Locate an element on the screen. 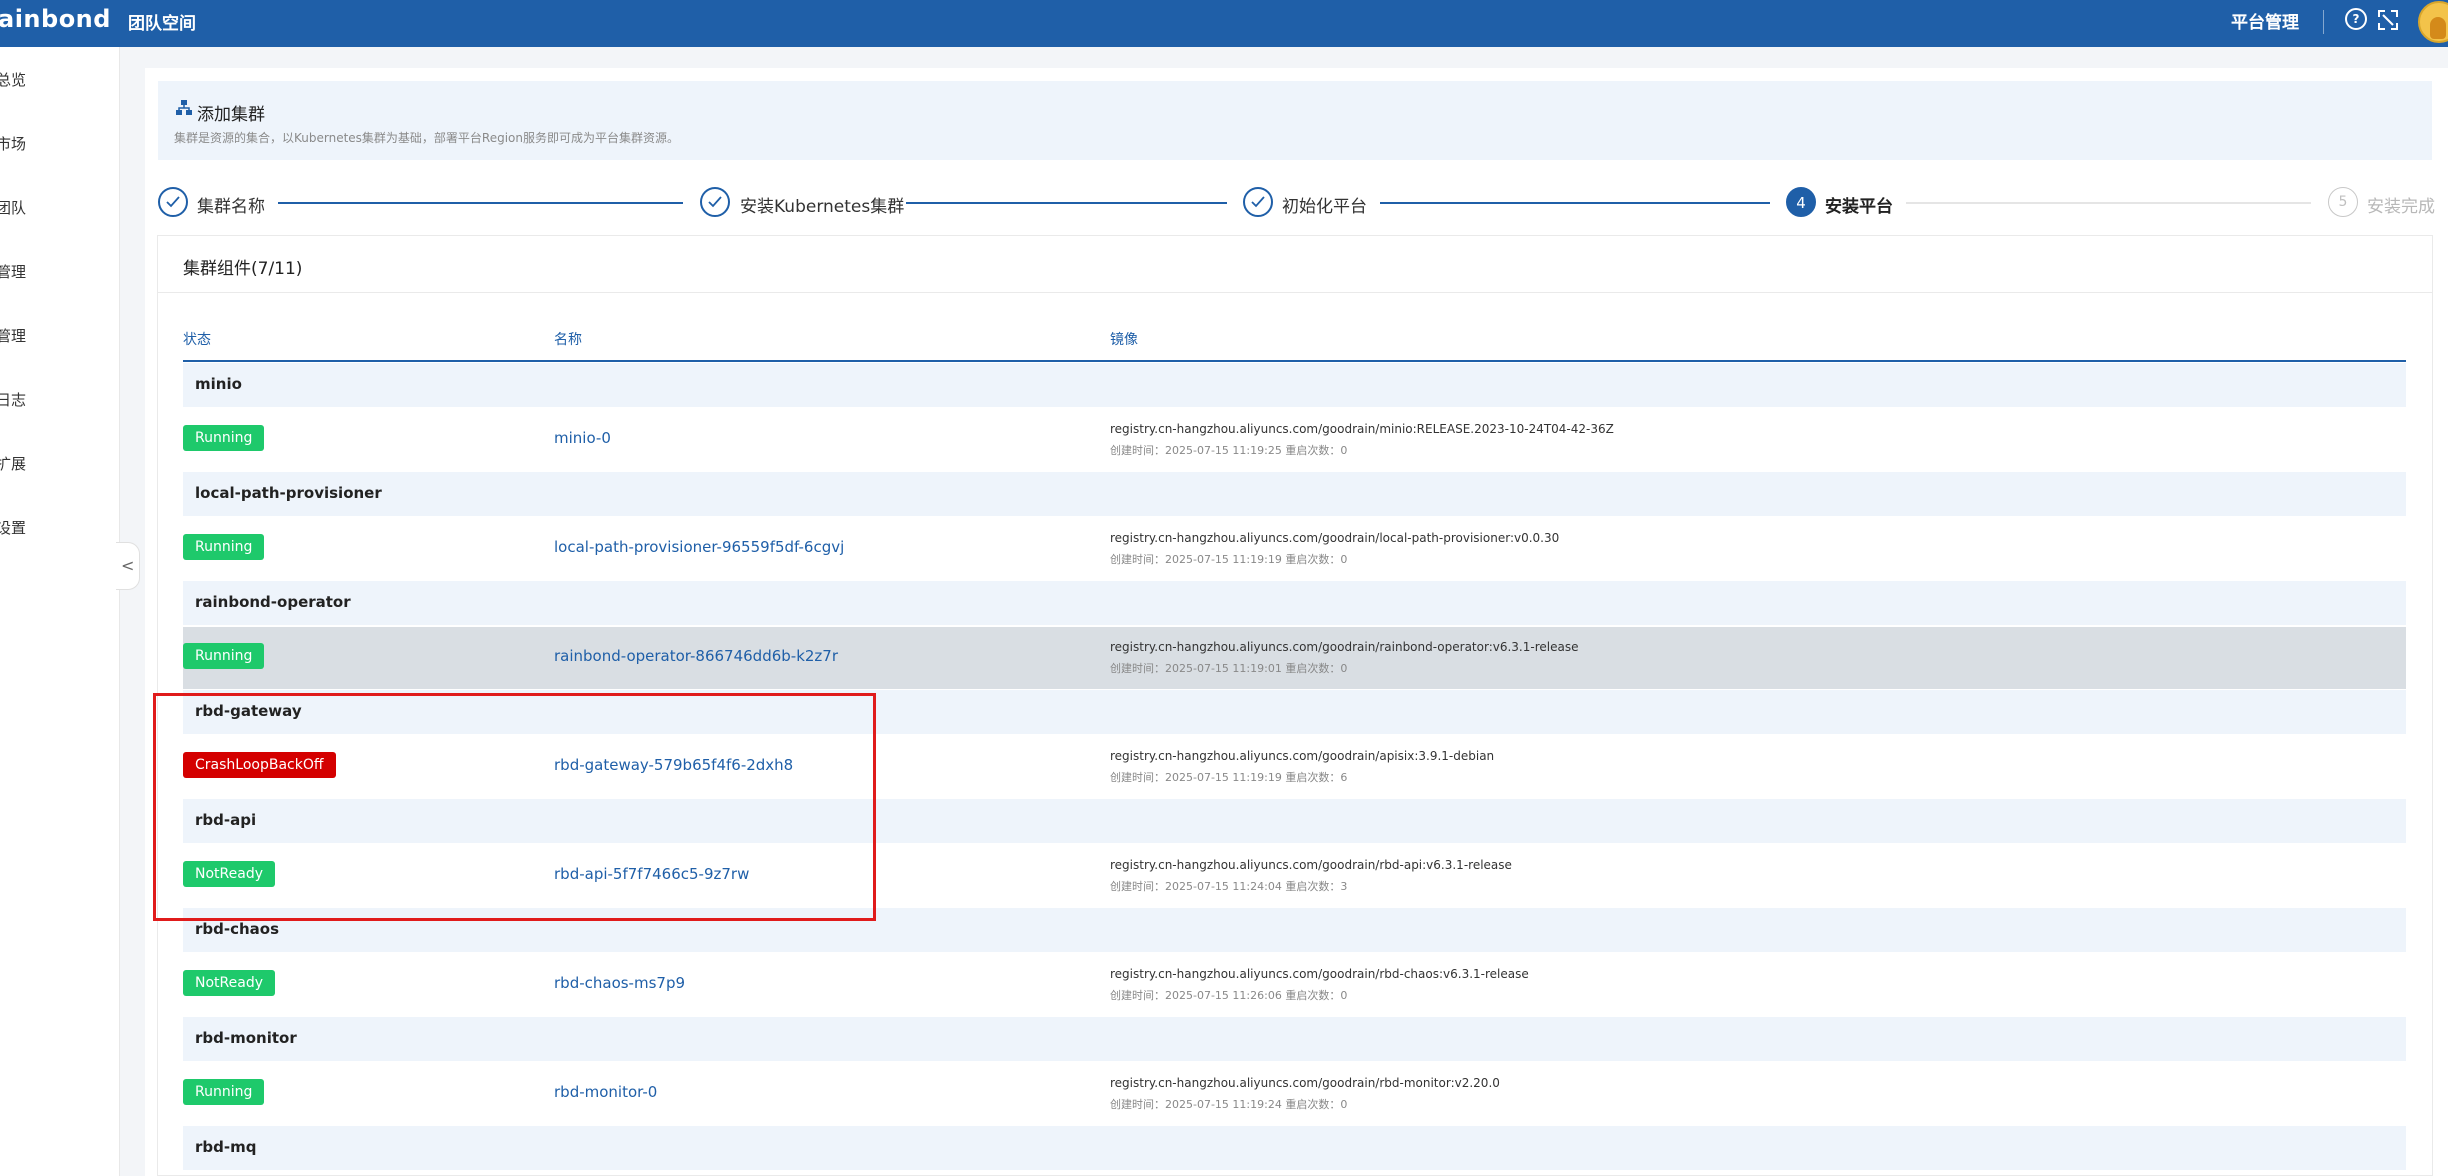  platform-management-link: 平台管理 is located at coordinates (2265, 20).